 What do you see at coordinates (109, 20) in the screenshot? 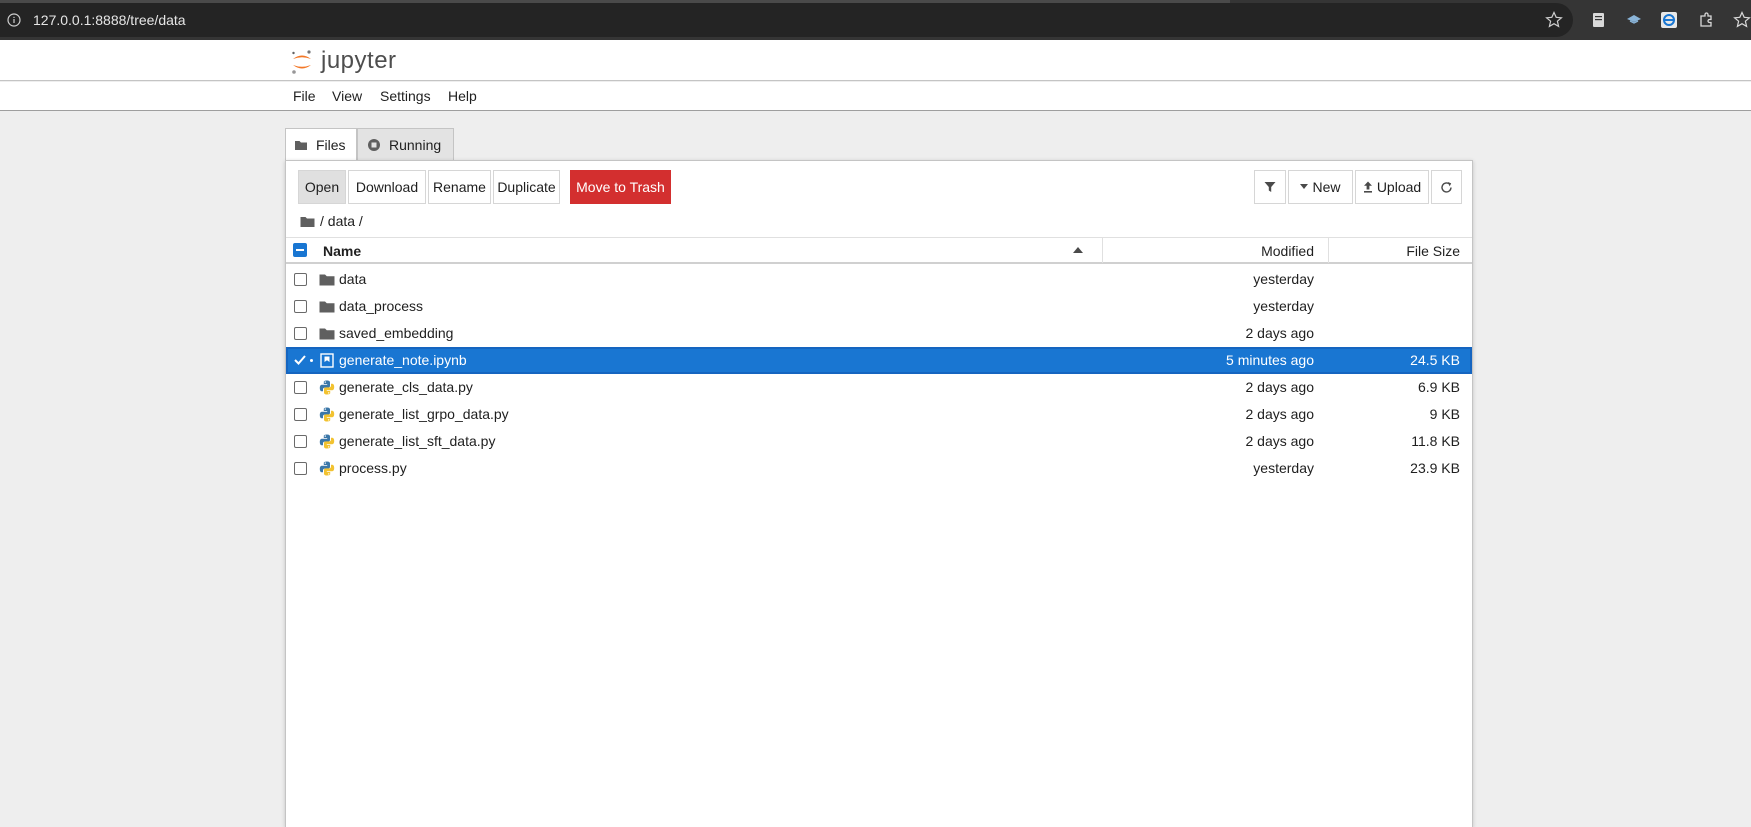
I see `url-text: 127.0.0.1:8888/tree/data` at bounding box center [109, 20].